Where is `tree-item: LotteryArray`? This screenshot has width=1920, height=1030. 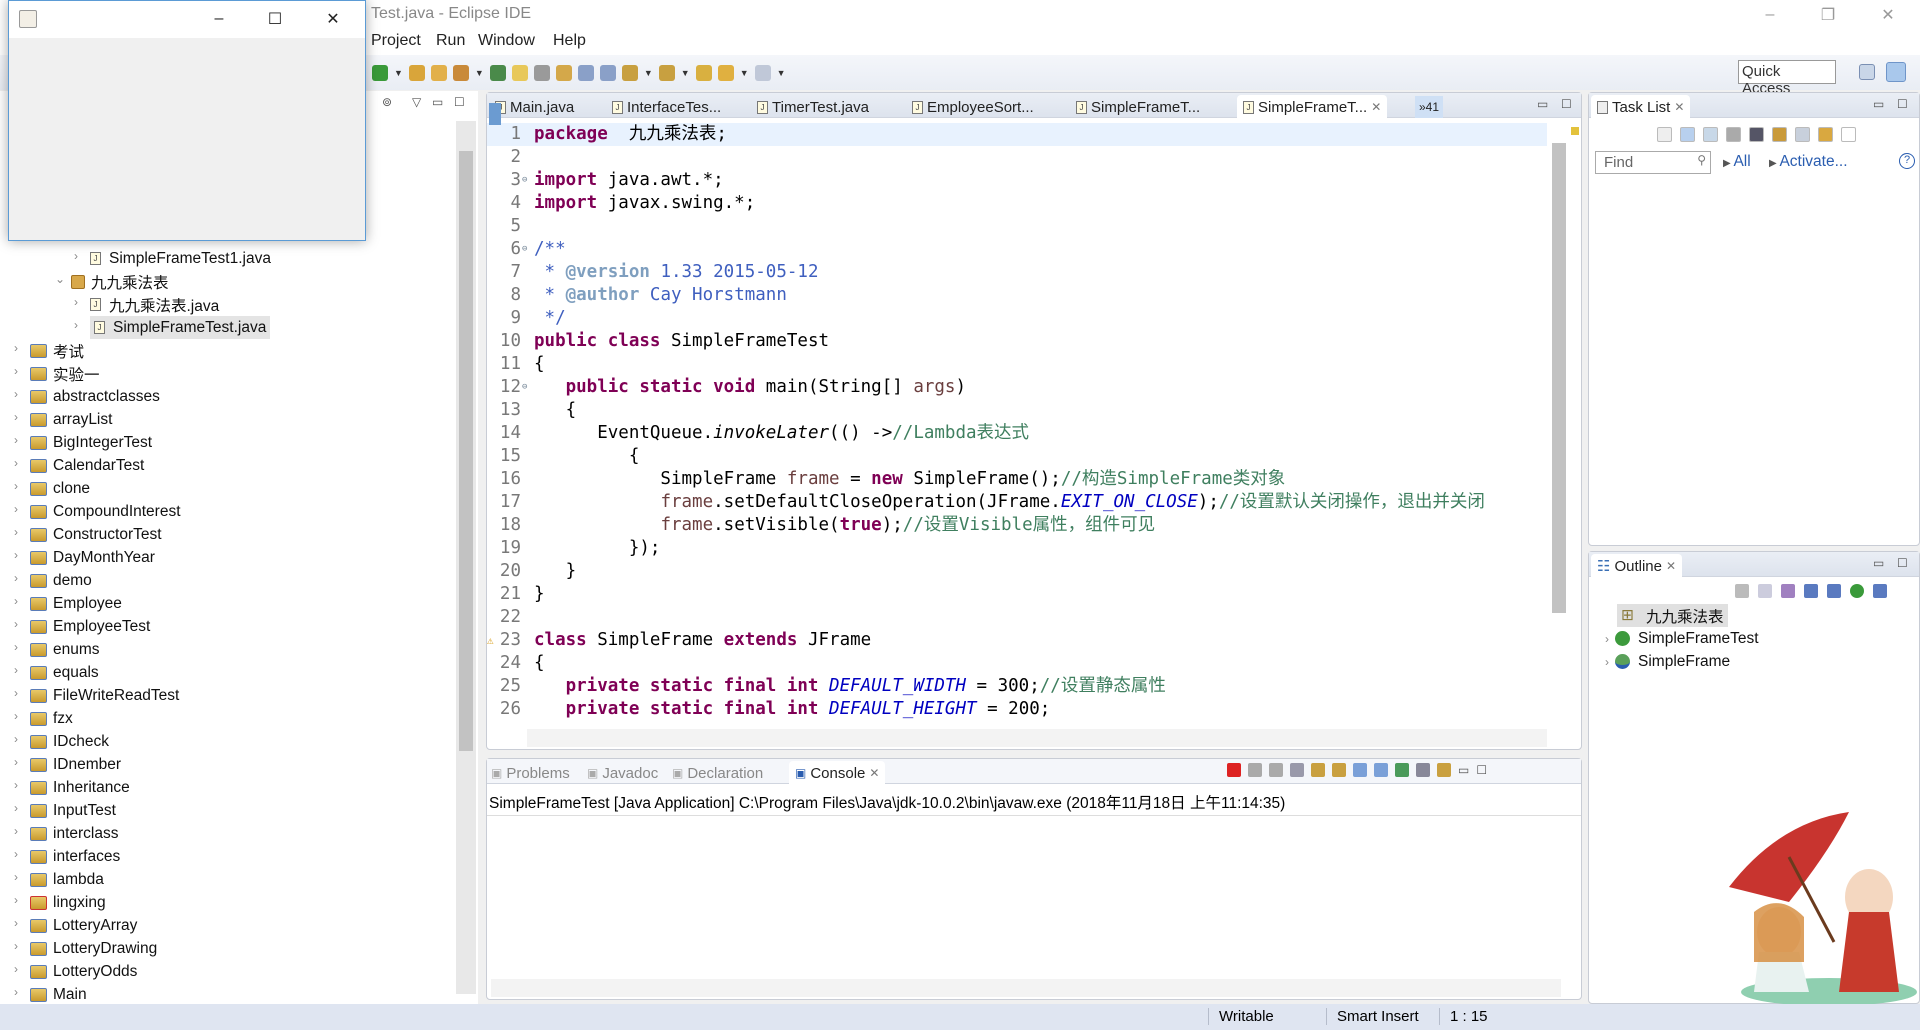 tree-item: LotteryArray is located at coordinates (83, 925).